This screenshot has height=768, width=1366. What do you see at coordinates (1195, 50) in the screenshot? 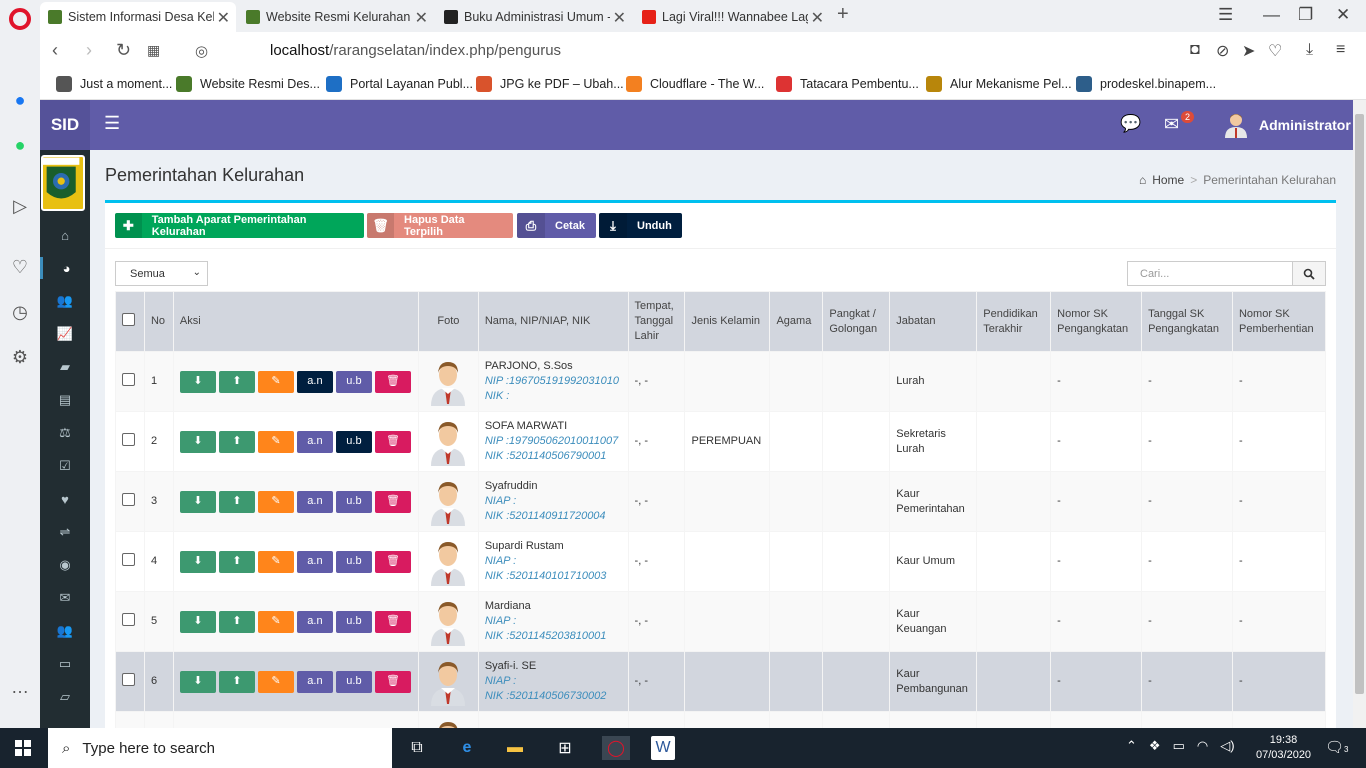
I see `camera-icon: ◘` at bounding box center [1195, 50].